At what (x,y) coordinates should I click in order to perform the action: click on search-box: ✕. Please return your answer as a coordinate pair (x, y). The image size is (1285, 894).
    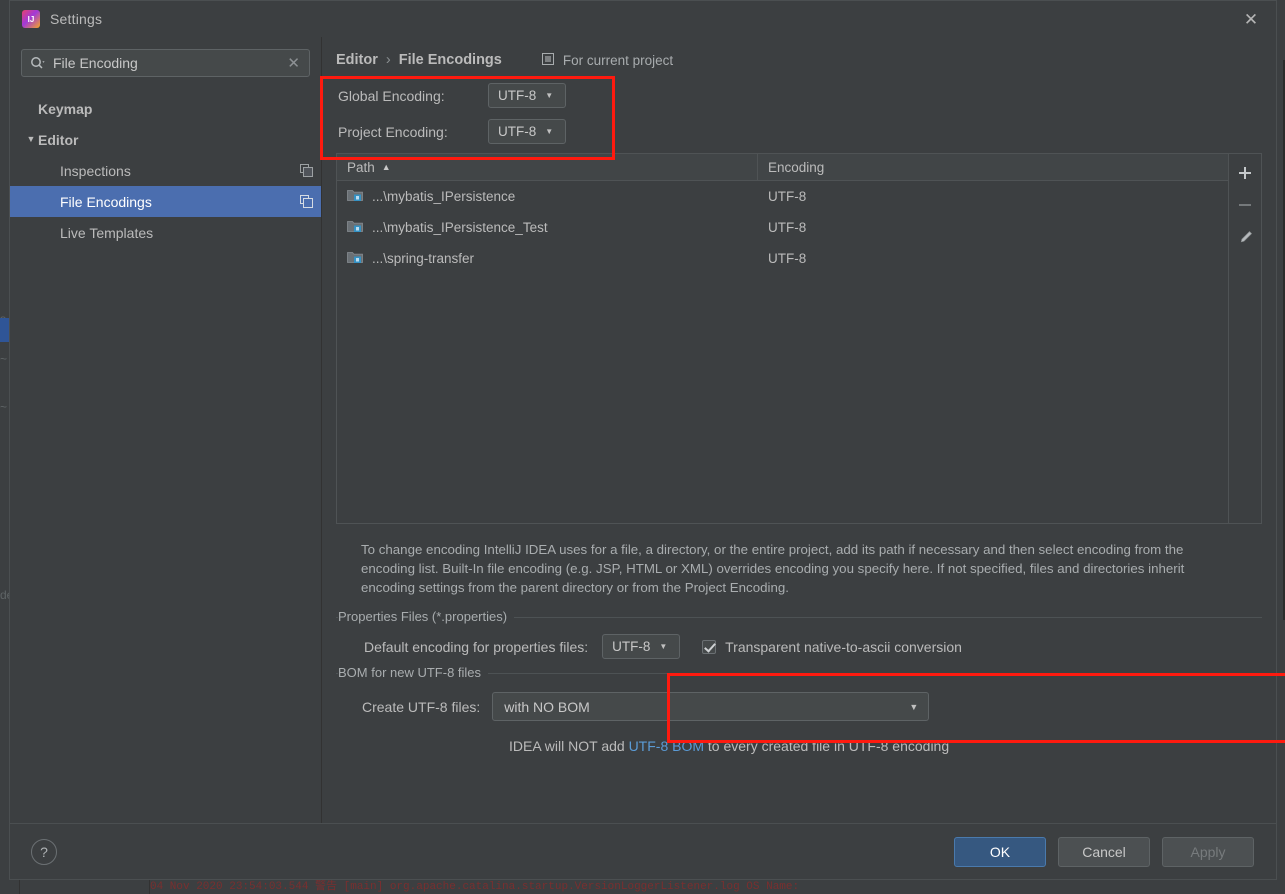
    Looking at the image, I should click on (165, 63).